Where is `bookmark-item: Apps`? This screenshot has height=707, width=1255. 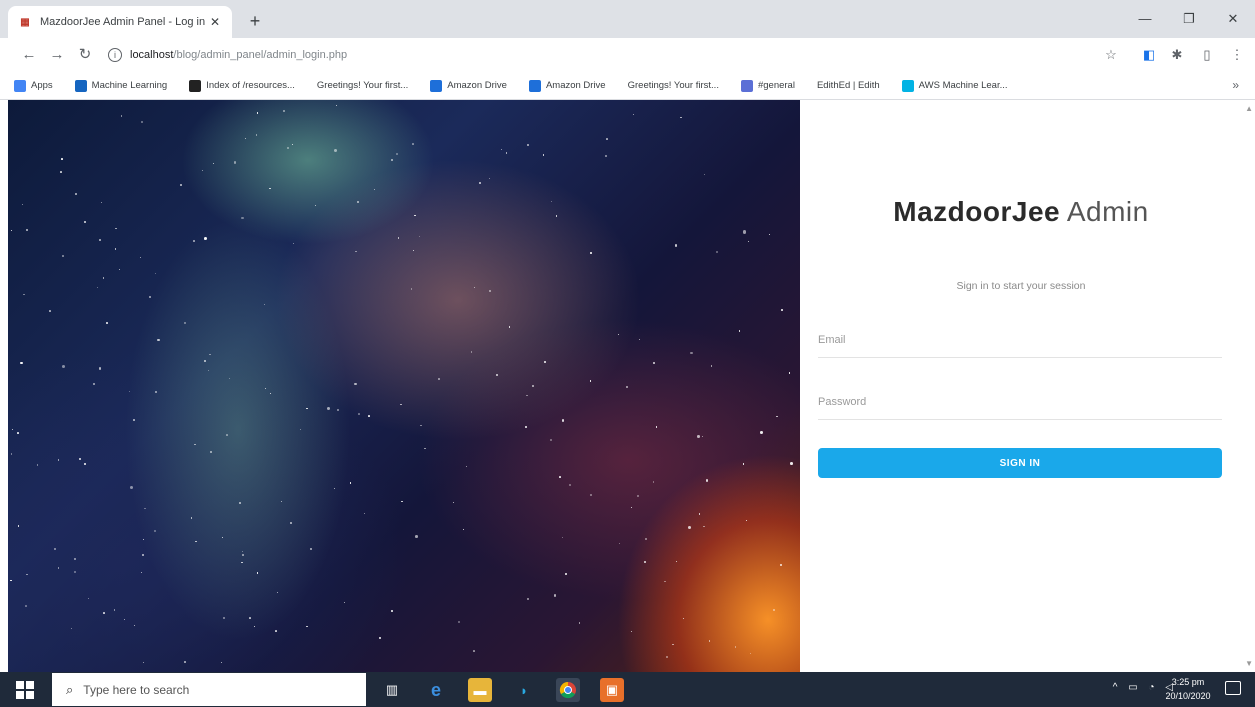 bookmark-item: Apps is located at coordinates (33, 85).